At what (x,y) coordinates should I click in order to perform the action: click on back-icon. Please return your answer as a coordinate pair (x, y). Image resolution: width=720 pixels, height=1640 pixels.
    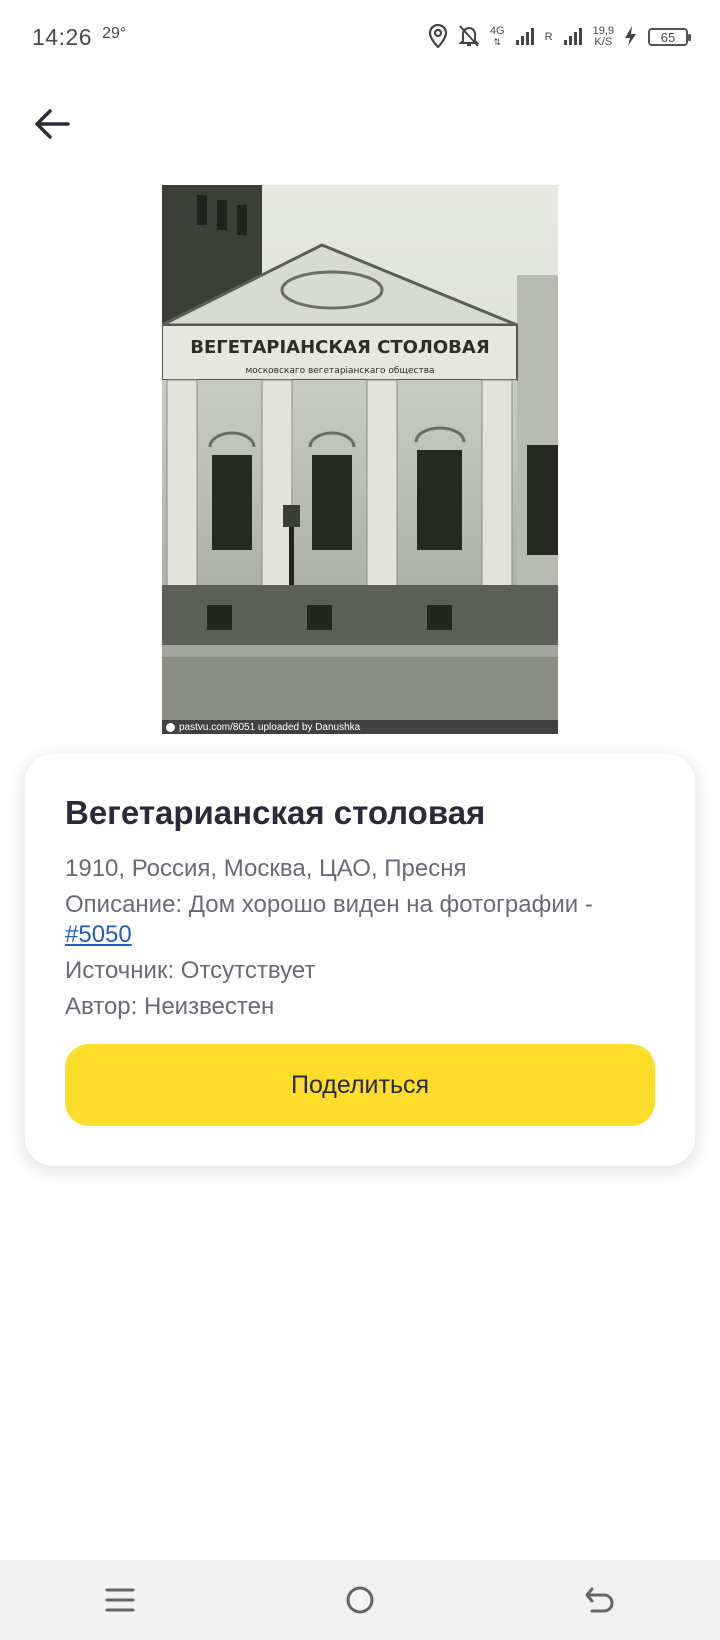
    Looking at the image, I should click on (599, 1600).